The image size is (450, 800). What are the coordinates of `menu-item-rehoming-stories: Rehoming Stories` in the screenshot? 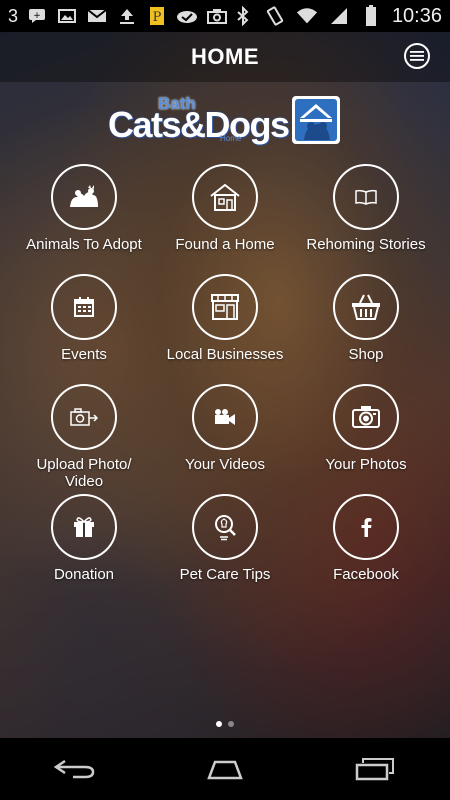 It's located at (366, 208).